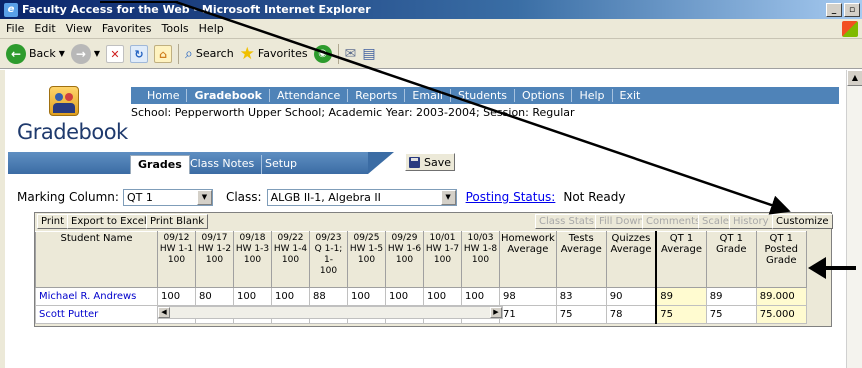 The height and width of the screenshot is (368, 862). I want to click on menu-view: View, so click(79, 28).